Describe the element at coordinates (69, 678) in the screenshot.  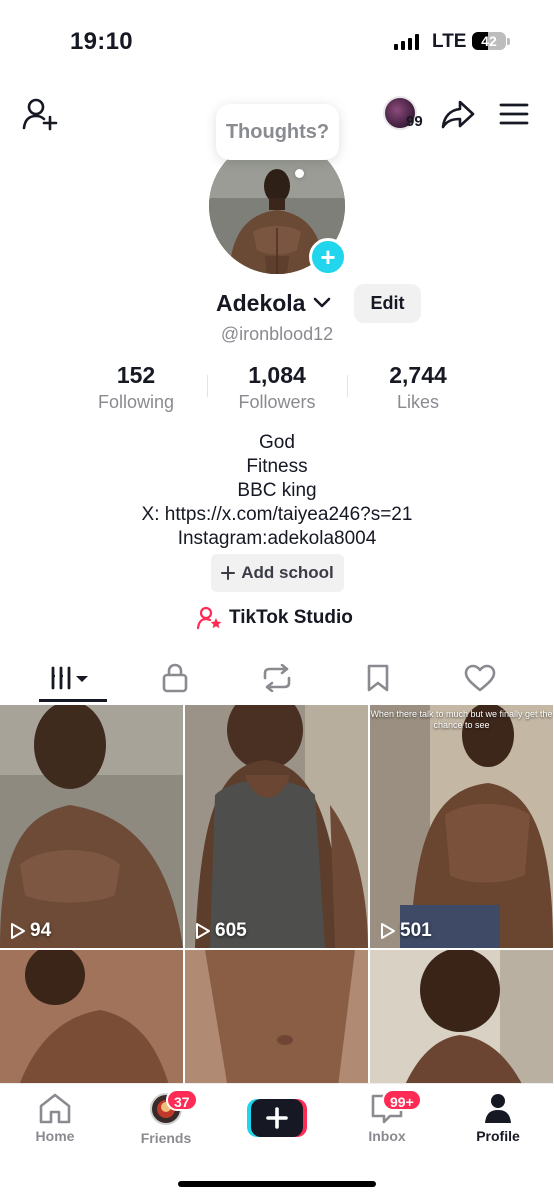
I see `videos-grid-icon` at that location.